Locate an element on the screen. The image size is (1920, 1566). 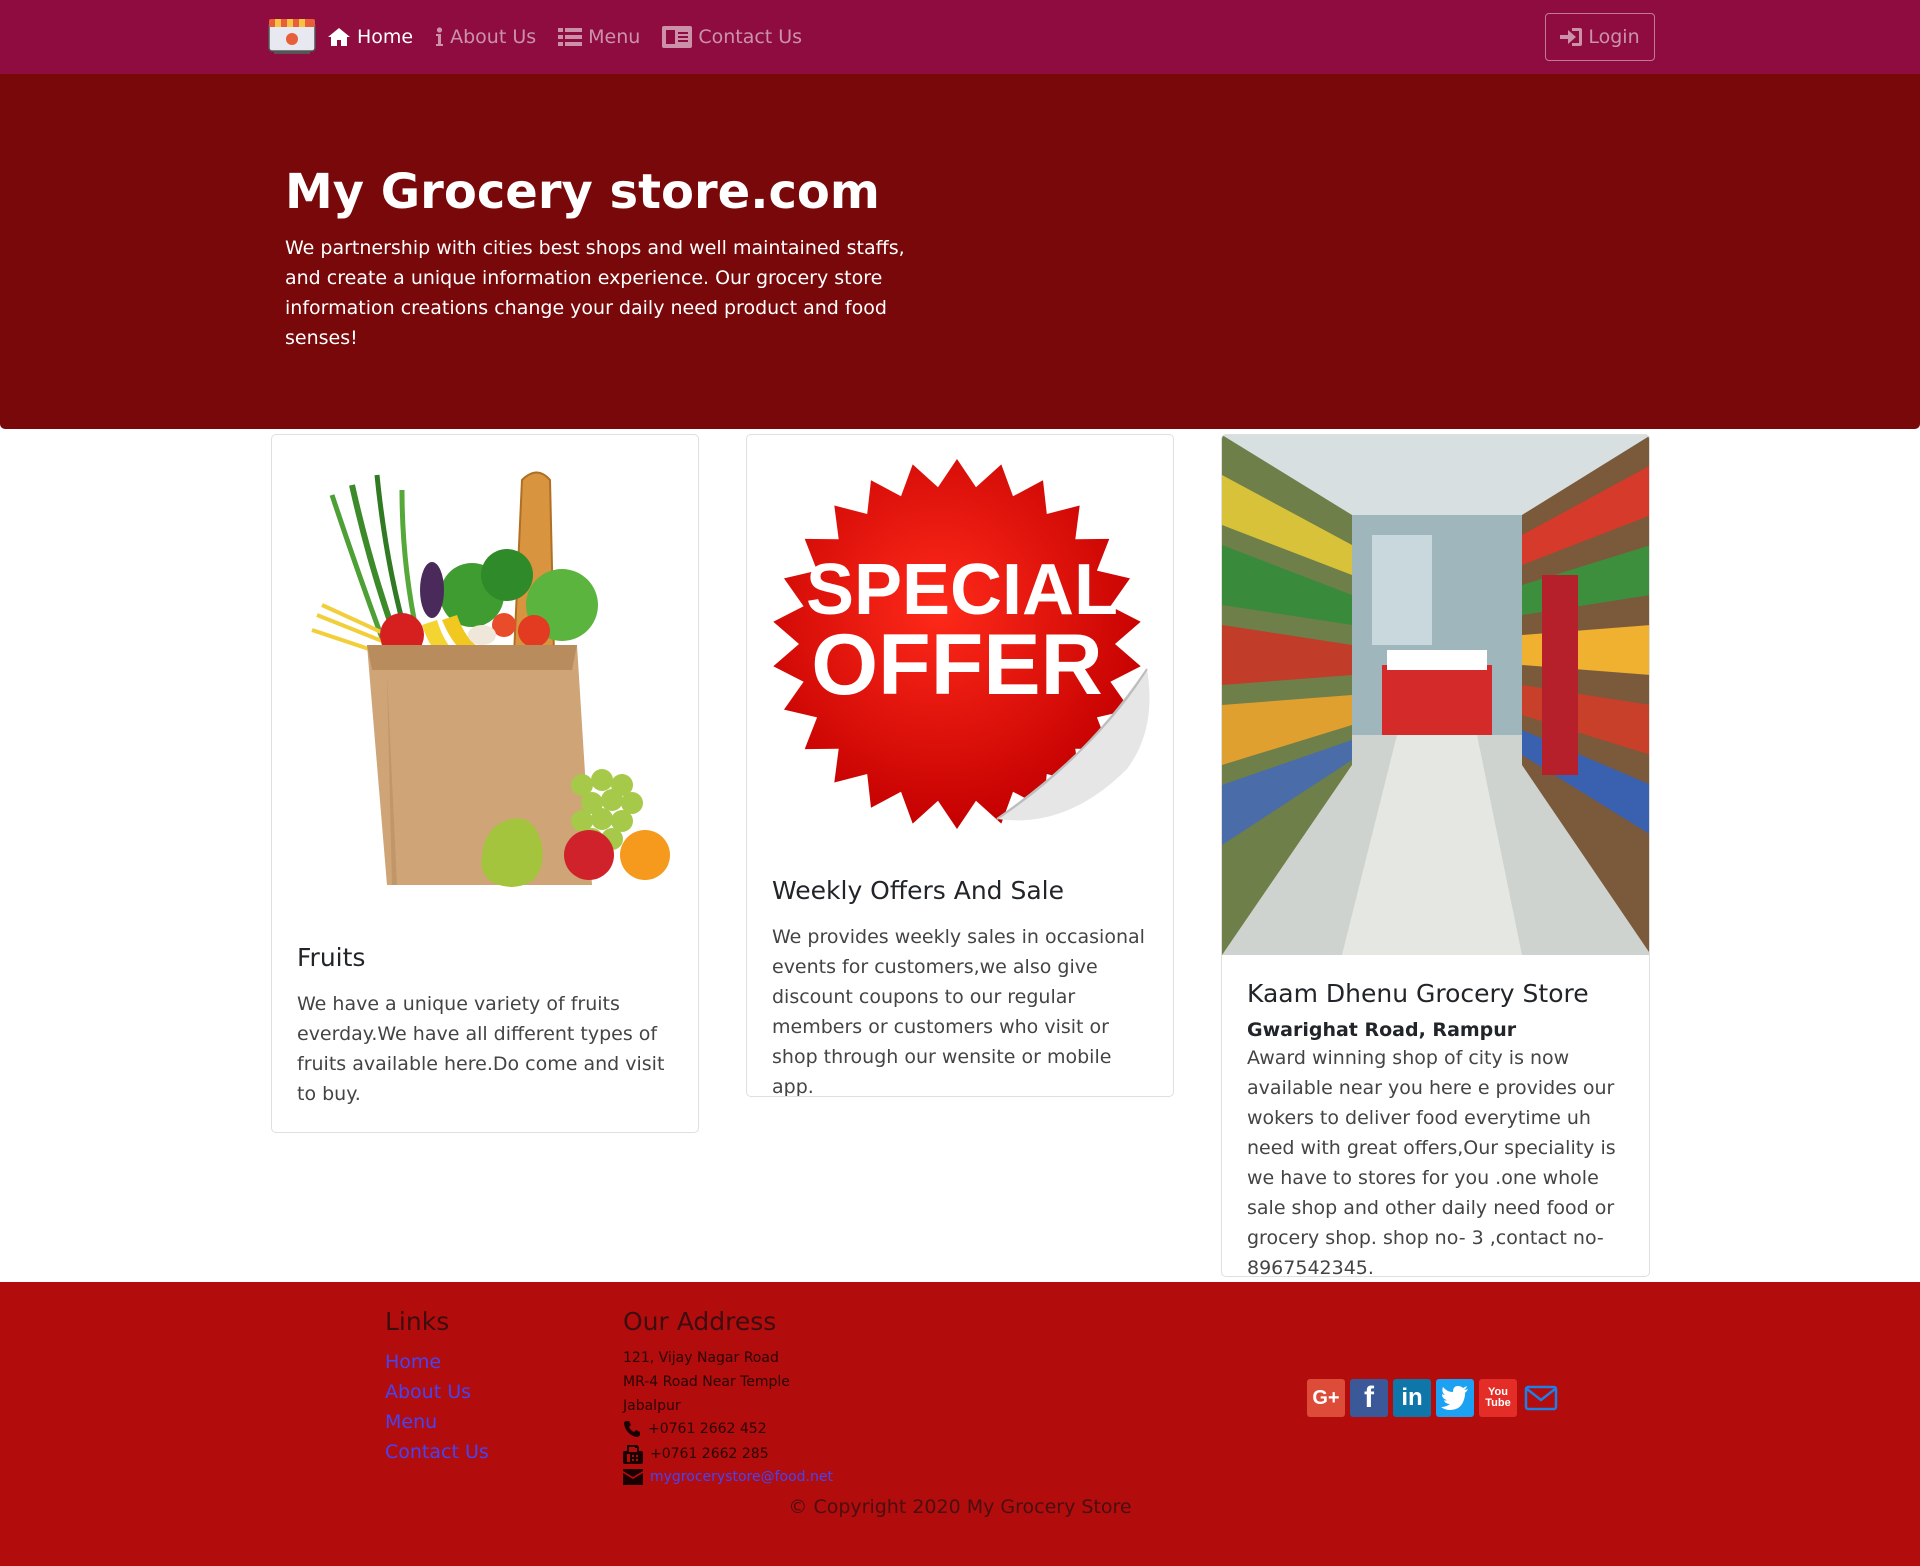
footer-links-heading: Links is located at coordinates (417, 1321).